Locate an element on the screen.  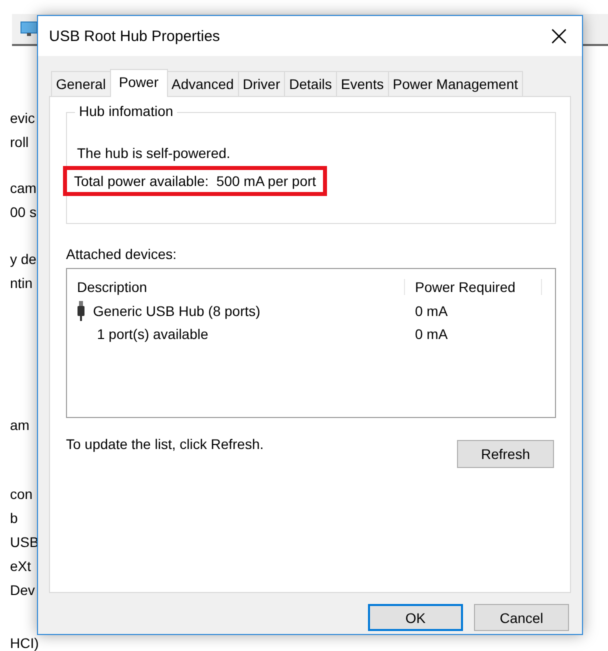
total-power-text: Total power available: 500 mA per port is located at coordinates (195, 181).